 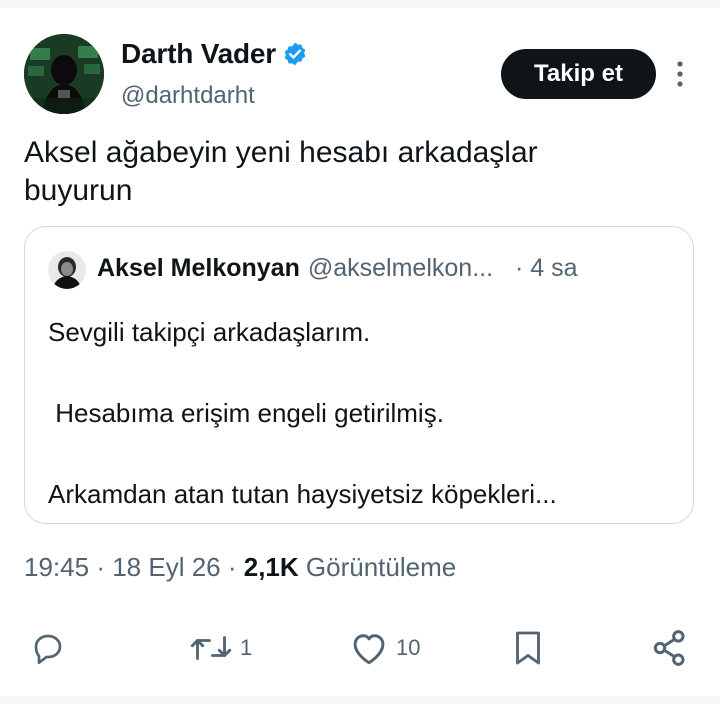 What do you see at coordinates (246, 647) in the screenshot?
I see `retweet-count: 1` at bounding box center [246, 647].